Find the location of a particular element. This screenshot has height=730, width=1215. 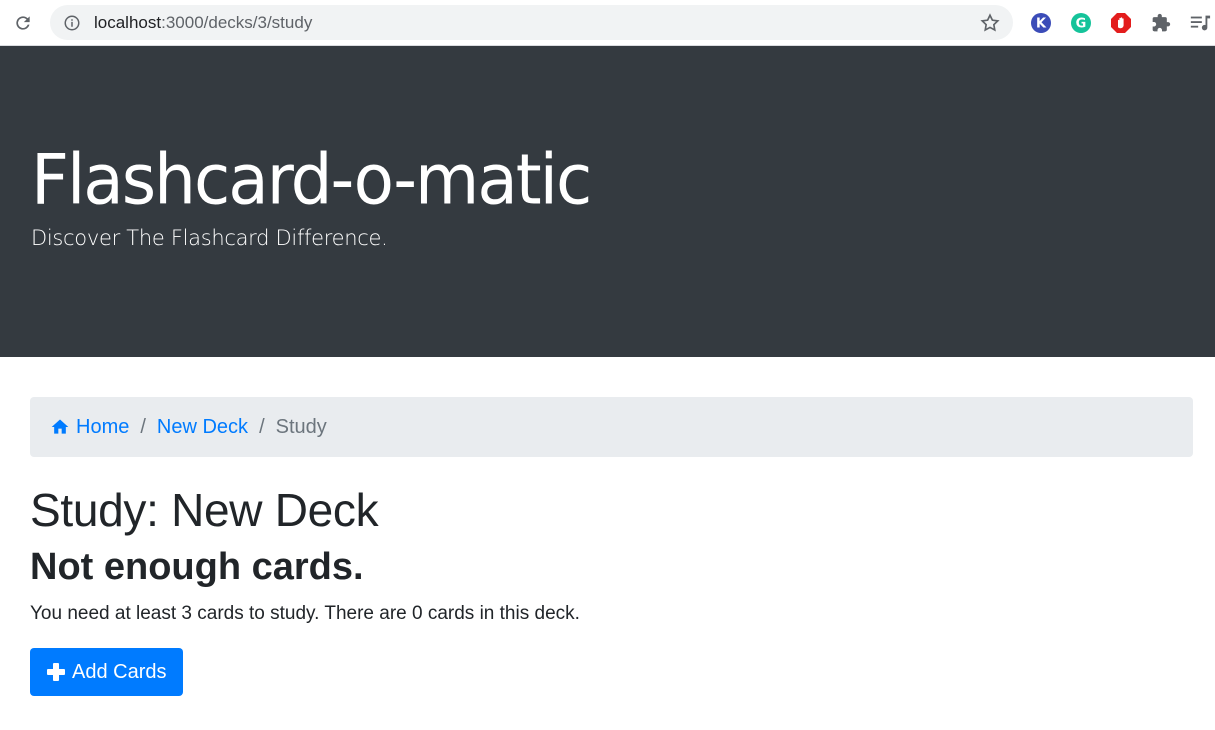

page-title: Study: New Deck is located at coordinates (204, 510).